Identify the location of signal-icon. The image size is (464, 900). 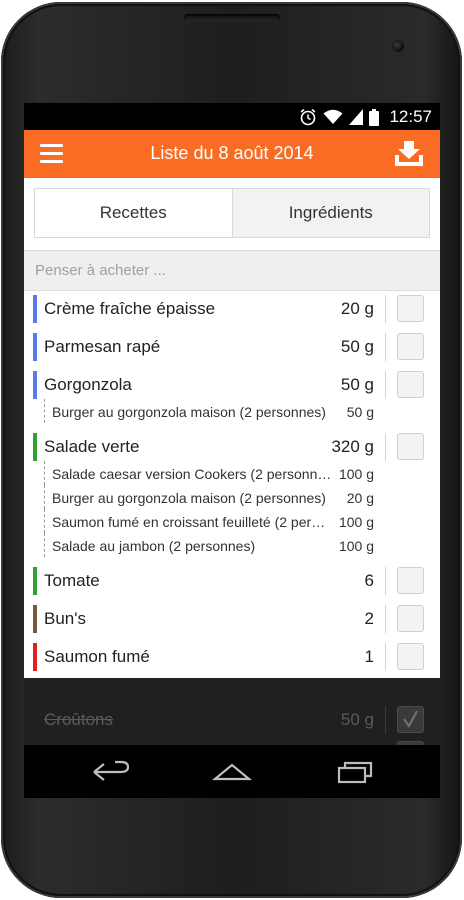
(356, 117).